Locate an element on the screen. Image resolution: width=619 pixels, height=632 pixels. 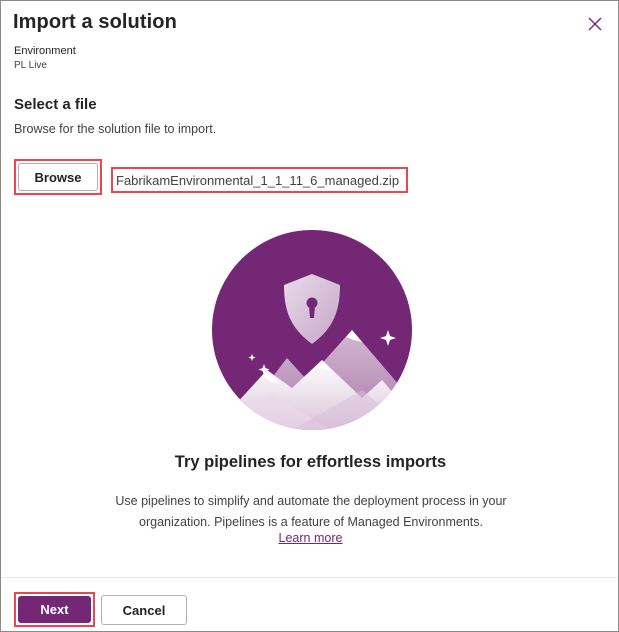
close-icon is located at coordinates (595, 24).